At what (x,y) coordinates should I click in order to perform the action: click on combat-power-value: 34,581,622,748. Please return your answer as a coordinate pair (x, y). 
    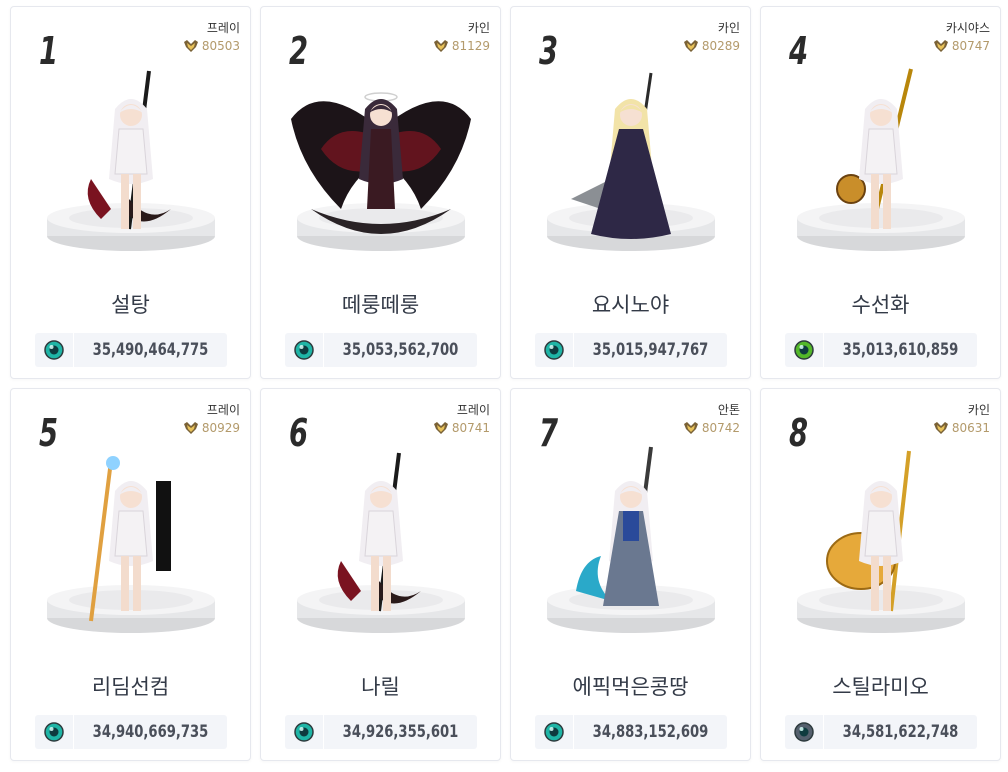
    Looking at the image, I should click on (900, 732).